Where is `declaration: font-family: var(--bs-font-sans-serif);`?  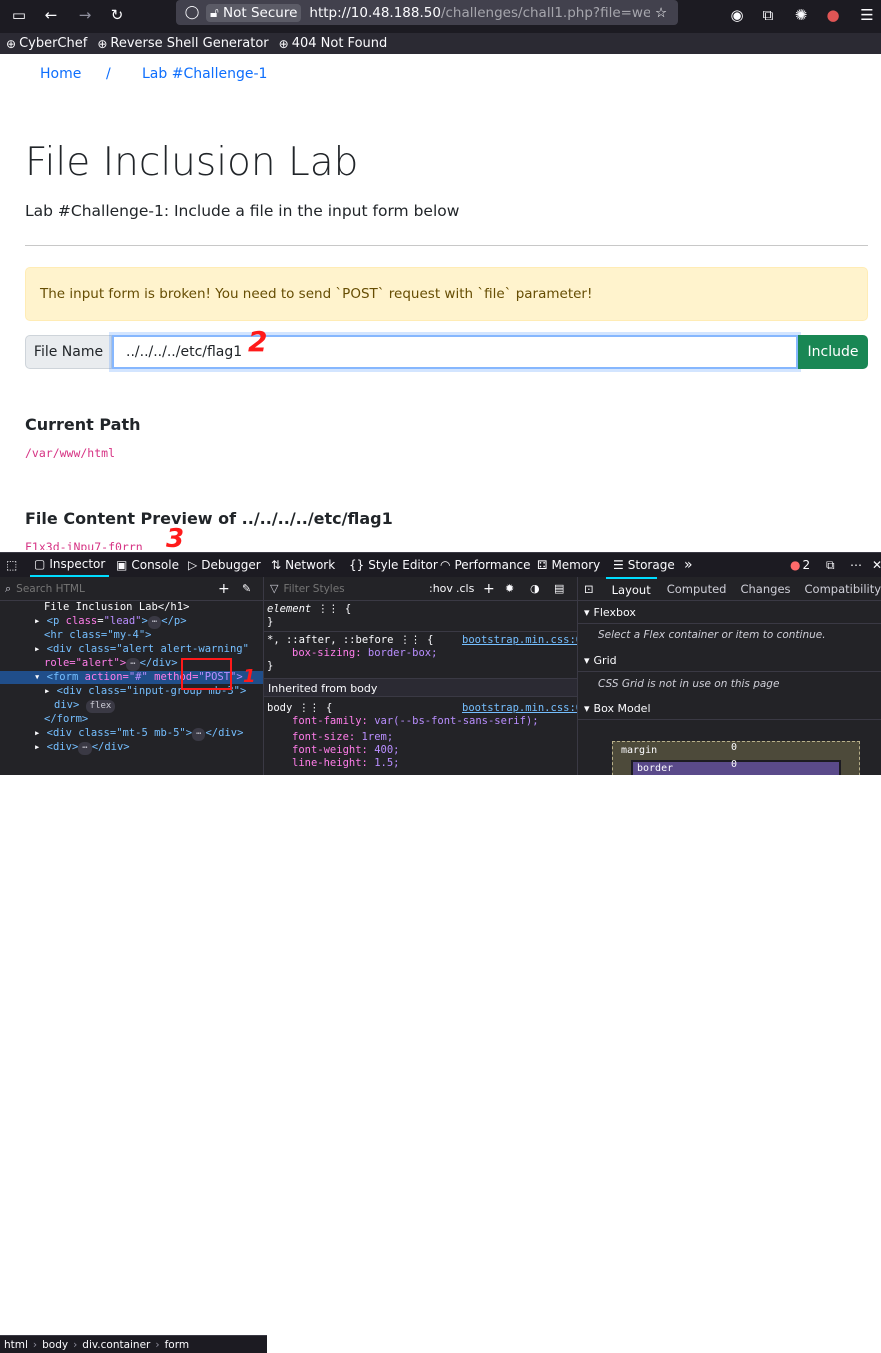
declaration: font-family: var(--bs-font-sans-serif); is located at coordinates (415, 721).